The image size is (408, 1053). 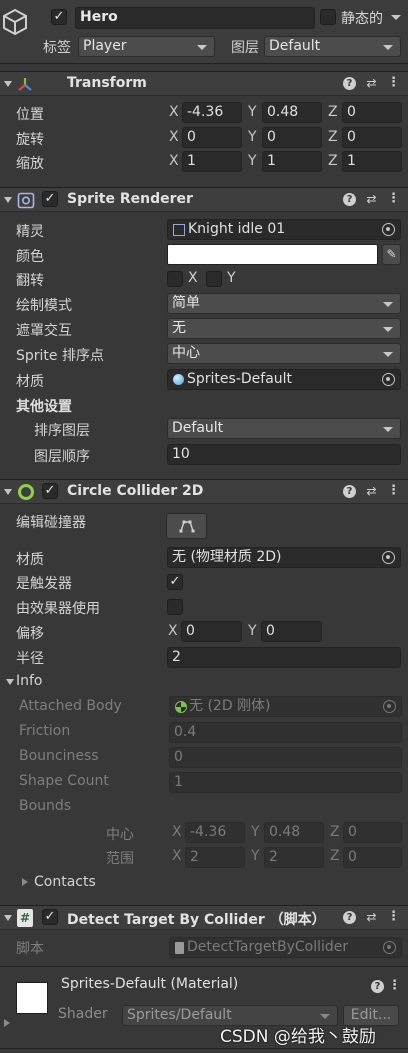 What do you see at coordinates (285, 782) in the screenshot?
I see `shape-count-field: 1` at bounding box center [285, 782].